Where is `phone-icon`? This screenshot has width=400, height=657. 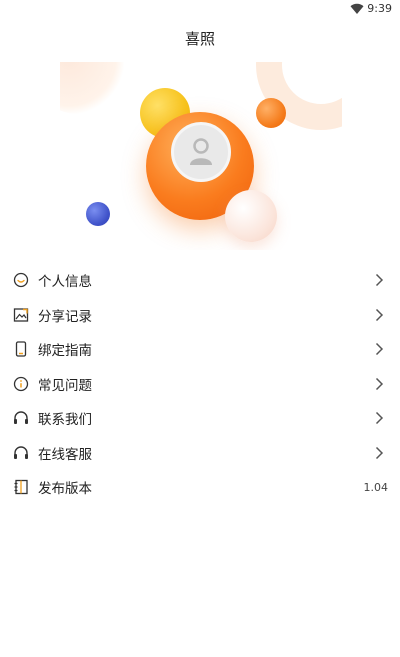 phone-icon is located at coordinates (21, 349).